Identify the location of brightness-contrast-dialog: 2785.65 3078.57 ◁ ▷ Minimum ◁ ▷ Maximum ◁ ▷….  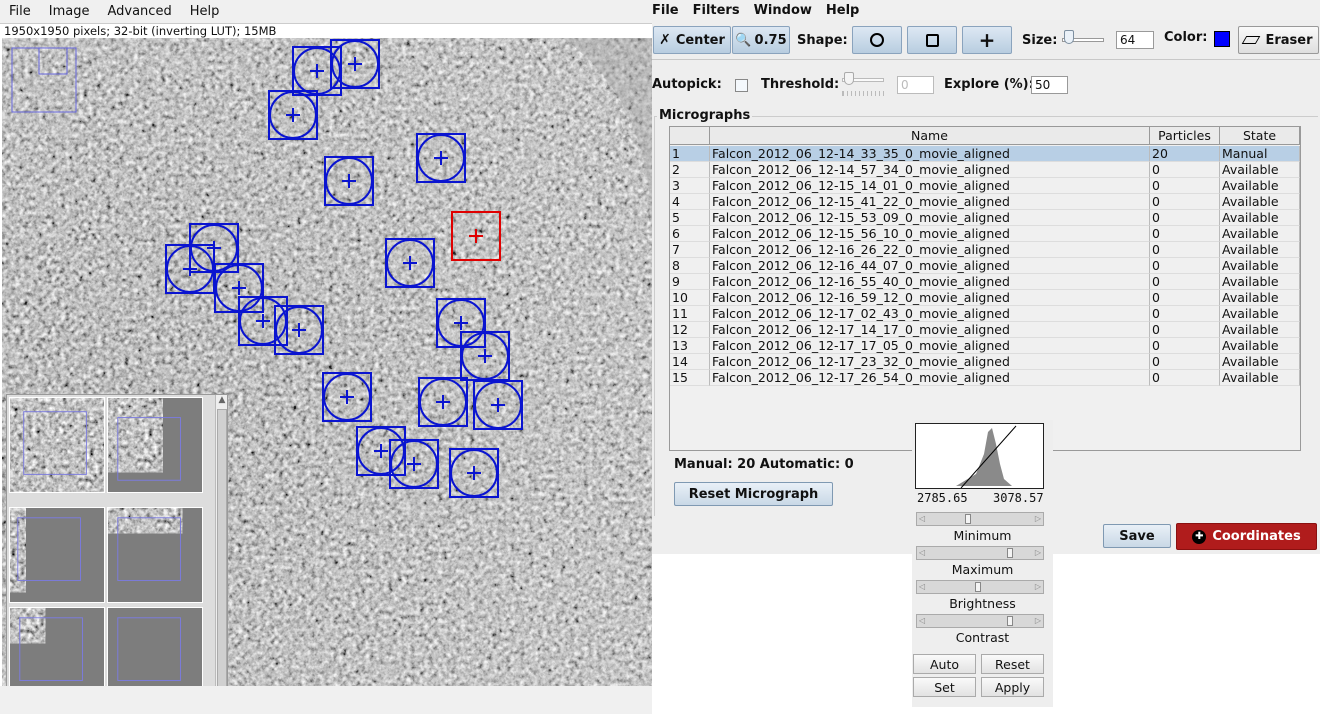
(982, 563).